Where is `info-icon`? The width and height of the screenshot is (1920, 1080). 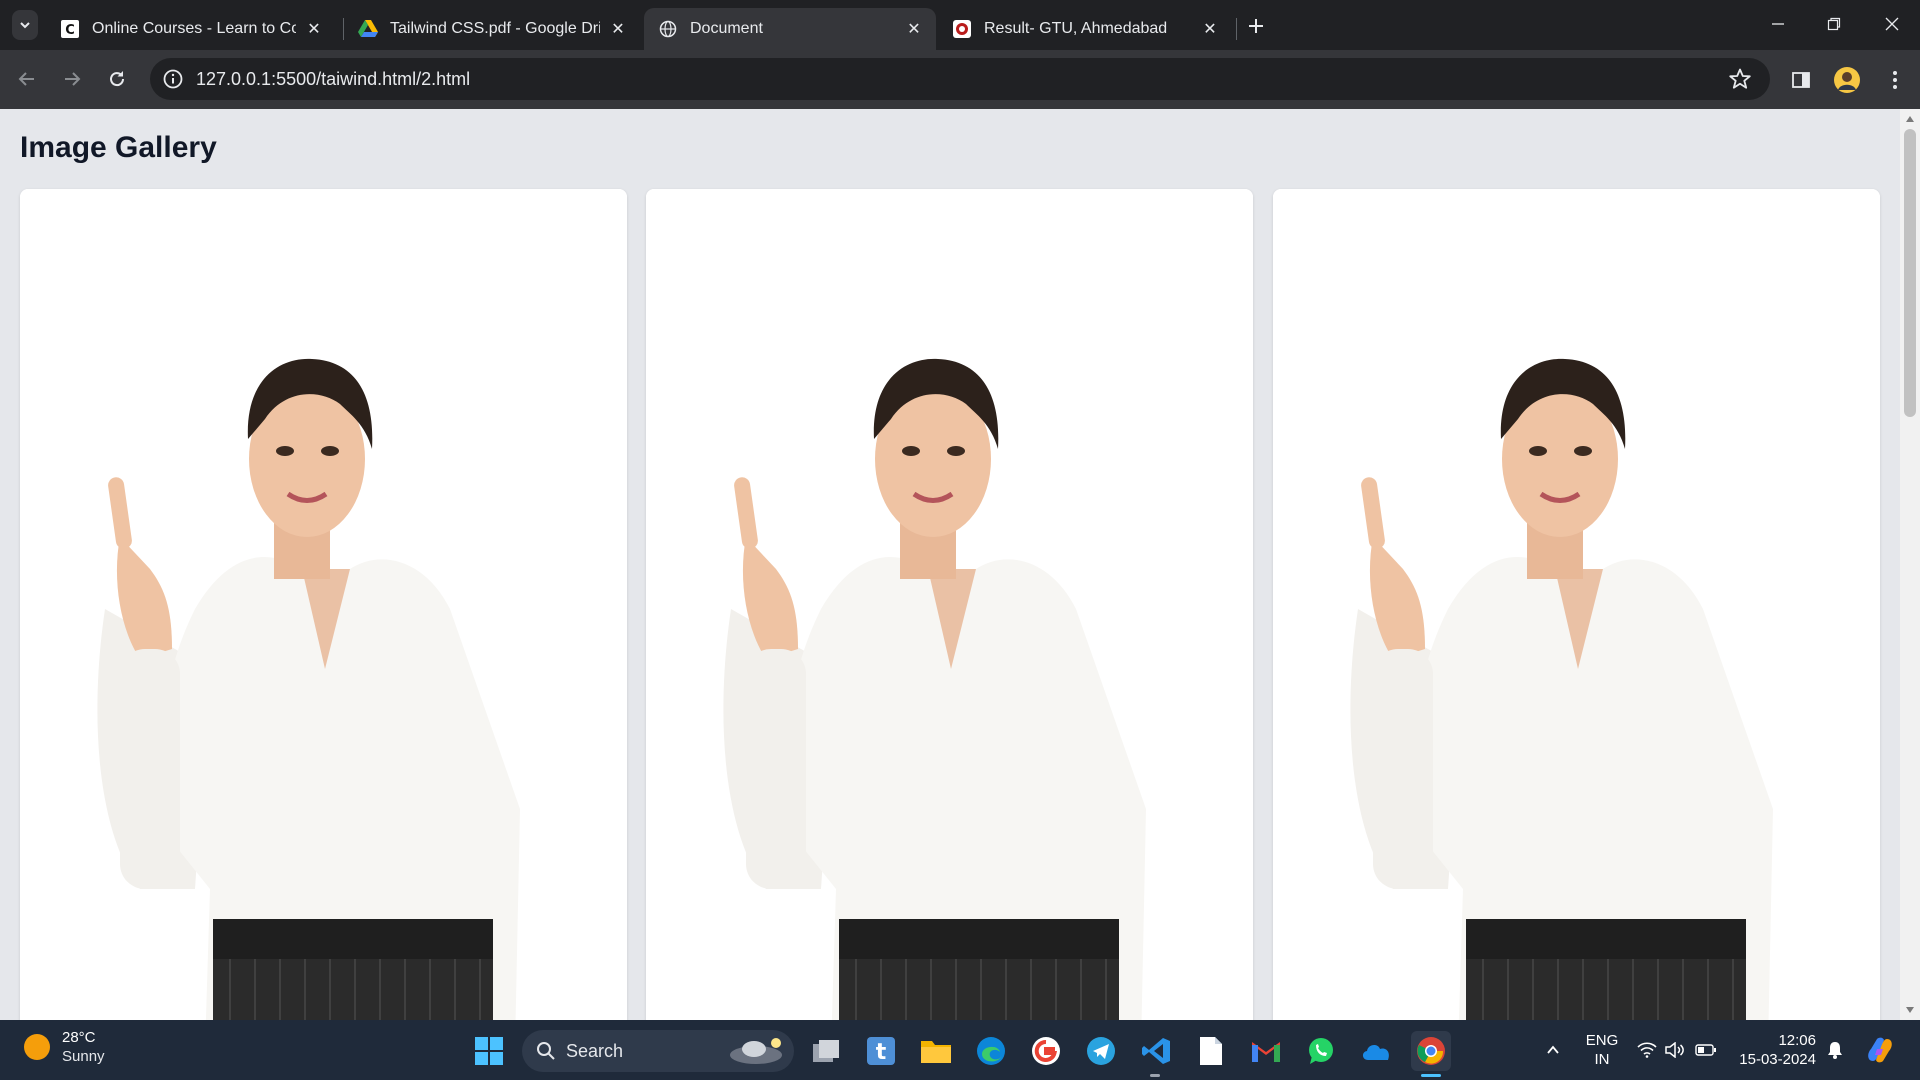
info-icon is located at coordinates (173, 79).